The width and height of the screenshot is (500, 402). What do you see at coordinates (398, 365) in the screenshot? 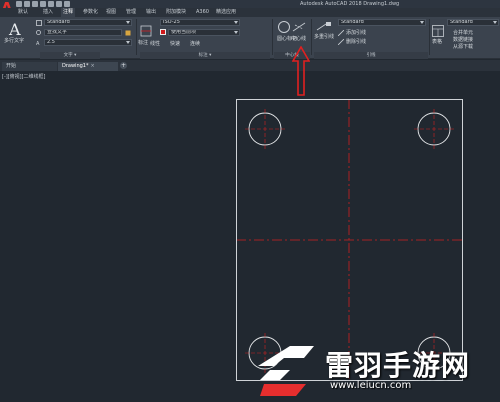
I see `watermark-title: 雷羽手游网` at bounding box center [398, 365].